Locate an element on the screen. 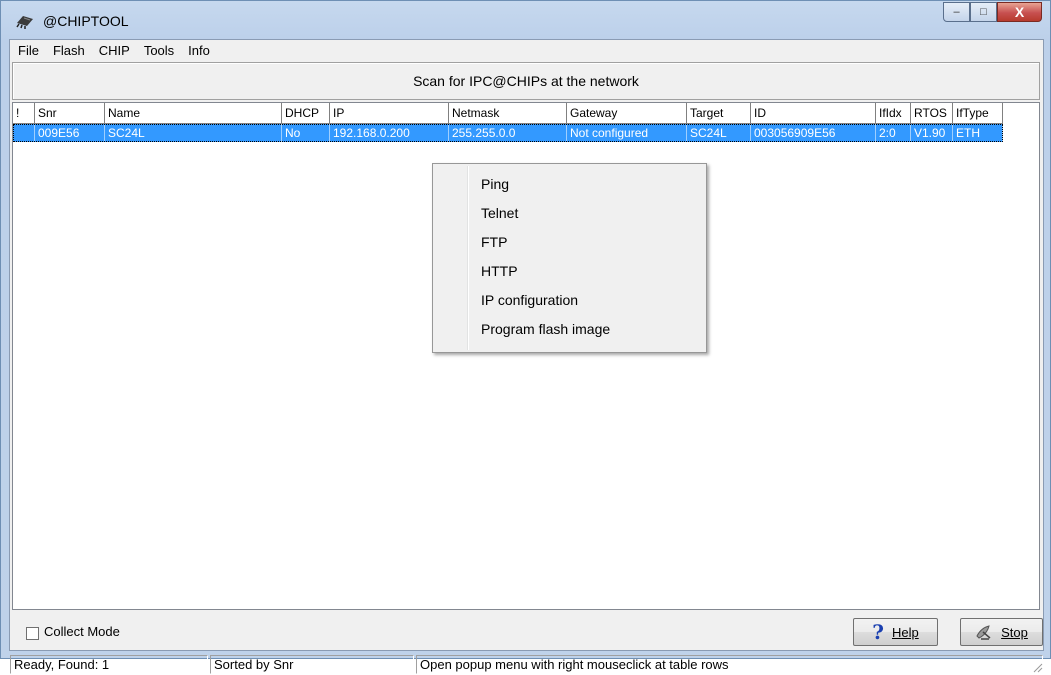 This screenshot has width=1051, height=675. cell-dhcp: No is located at coordinates (306, 133).